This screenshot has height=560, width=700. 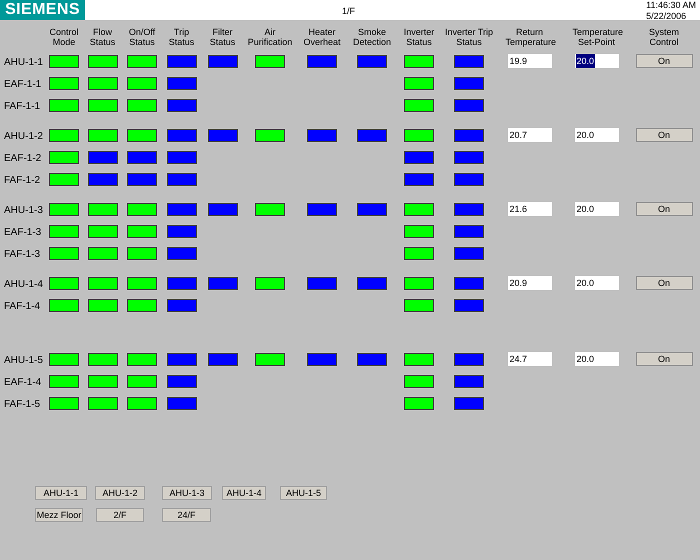 What do you see at coordinates (23, 382) in the screenshot?
I see `unit-label: EAF-1-4` at bounding box center [23, 382].